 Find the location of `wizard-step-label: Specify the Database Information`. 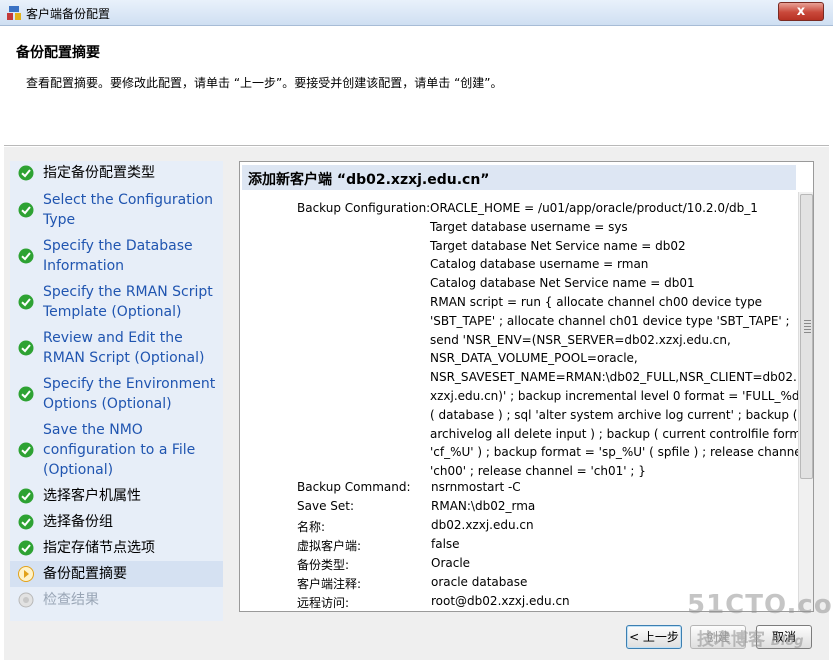

wizard-step-label: Specify the Database Information is located at coordinates (118, 256).